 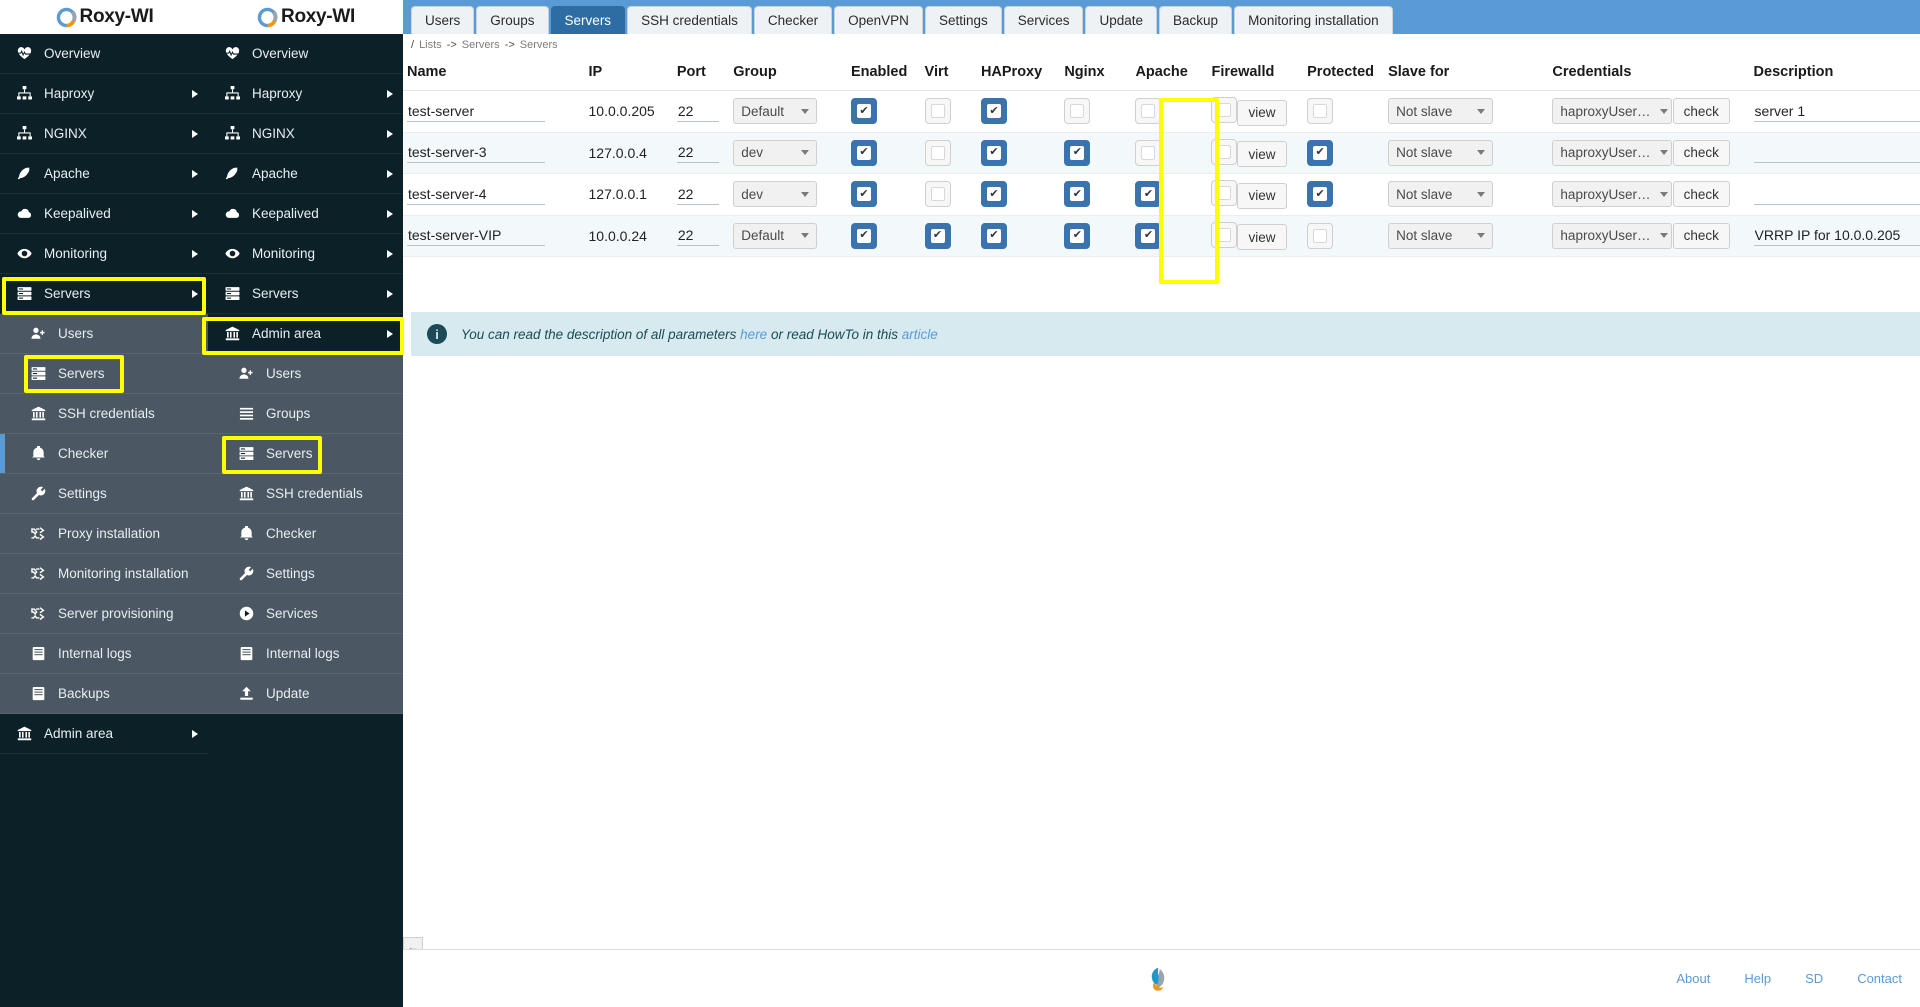 What do you see at coordinates (1814, 978) in the screenshot?
I see `footer-link-sd: SD` at bounding box center [1814, 978].